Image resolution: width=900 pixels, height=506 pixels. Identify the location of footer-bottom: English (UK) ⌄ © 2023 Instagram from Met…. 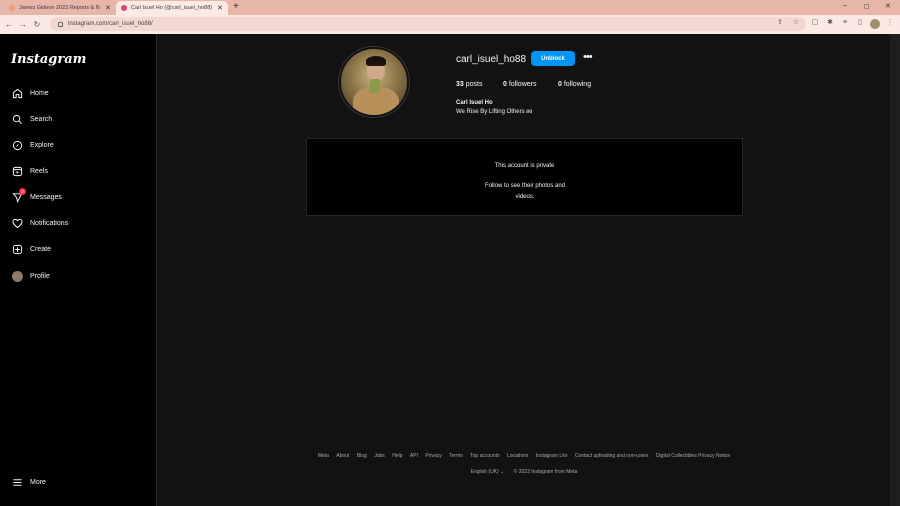
(524, 472).